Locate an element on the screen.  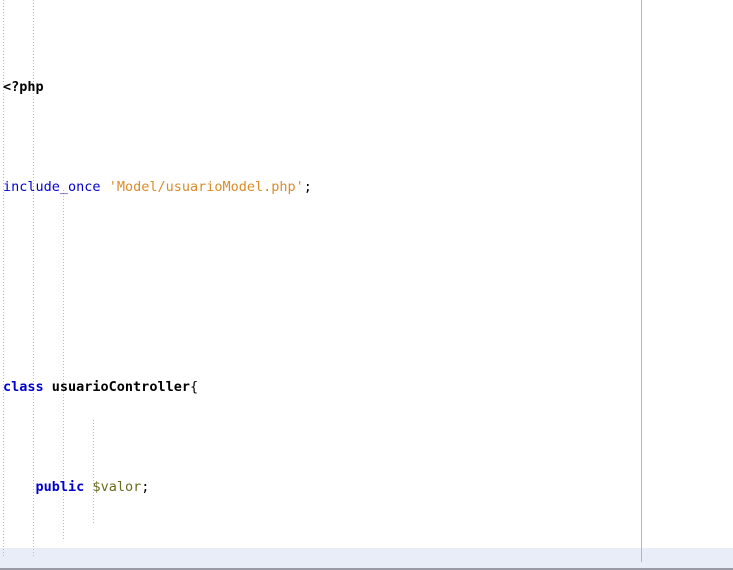
code-line-blank is located at coordinates (366, 287).